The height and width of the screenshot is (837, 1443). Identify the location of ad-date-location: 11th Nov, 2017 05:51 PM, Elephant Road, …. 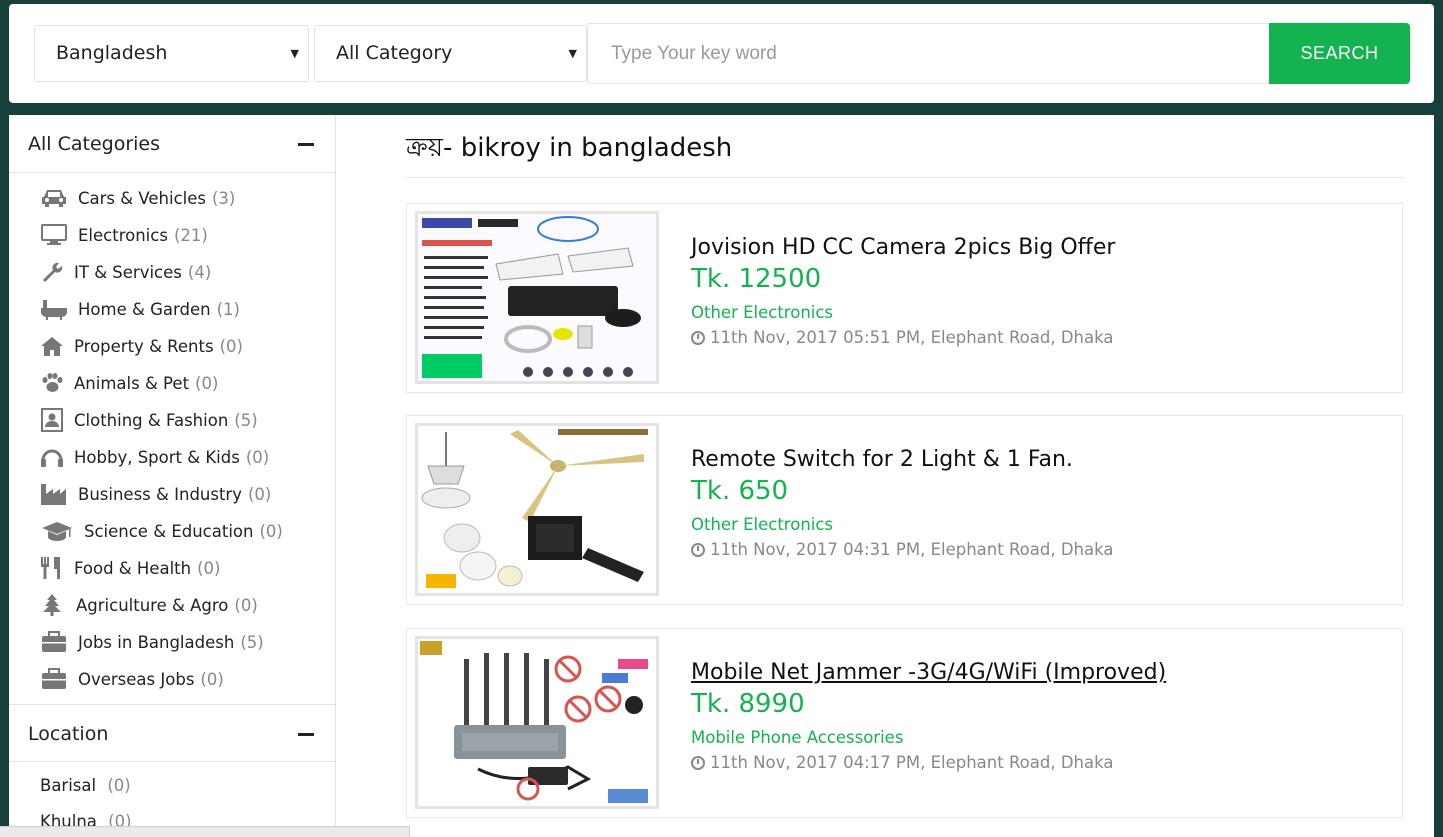
(912, 337).